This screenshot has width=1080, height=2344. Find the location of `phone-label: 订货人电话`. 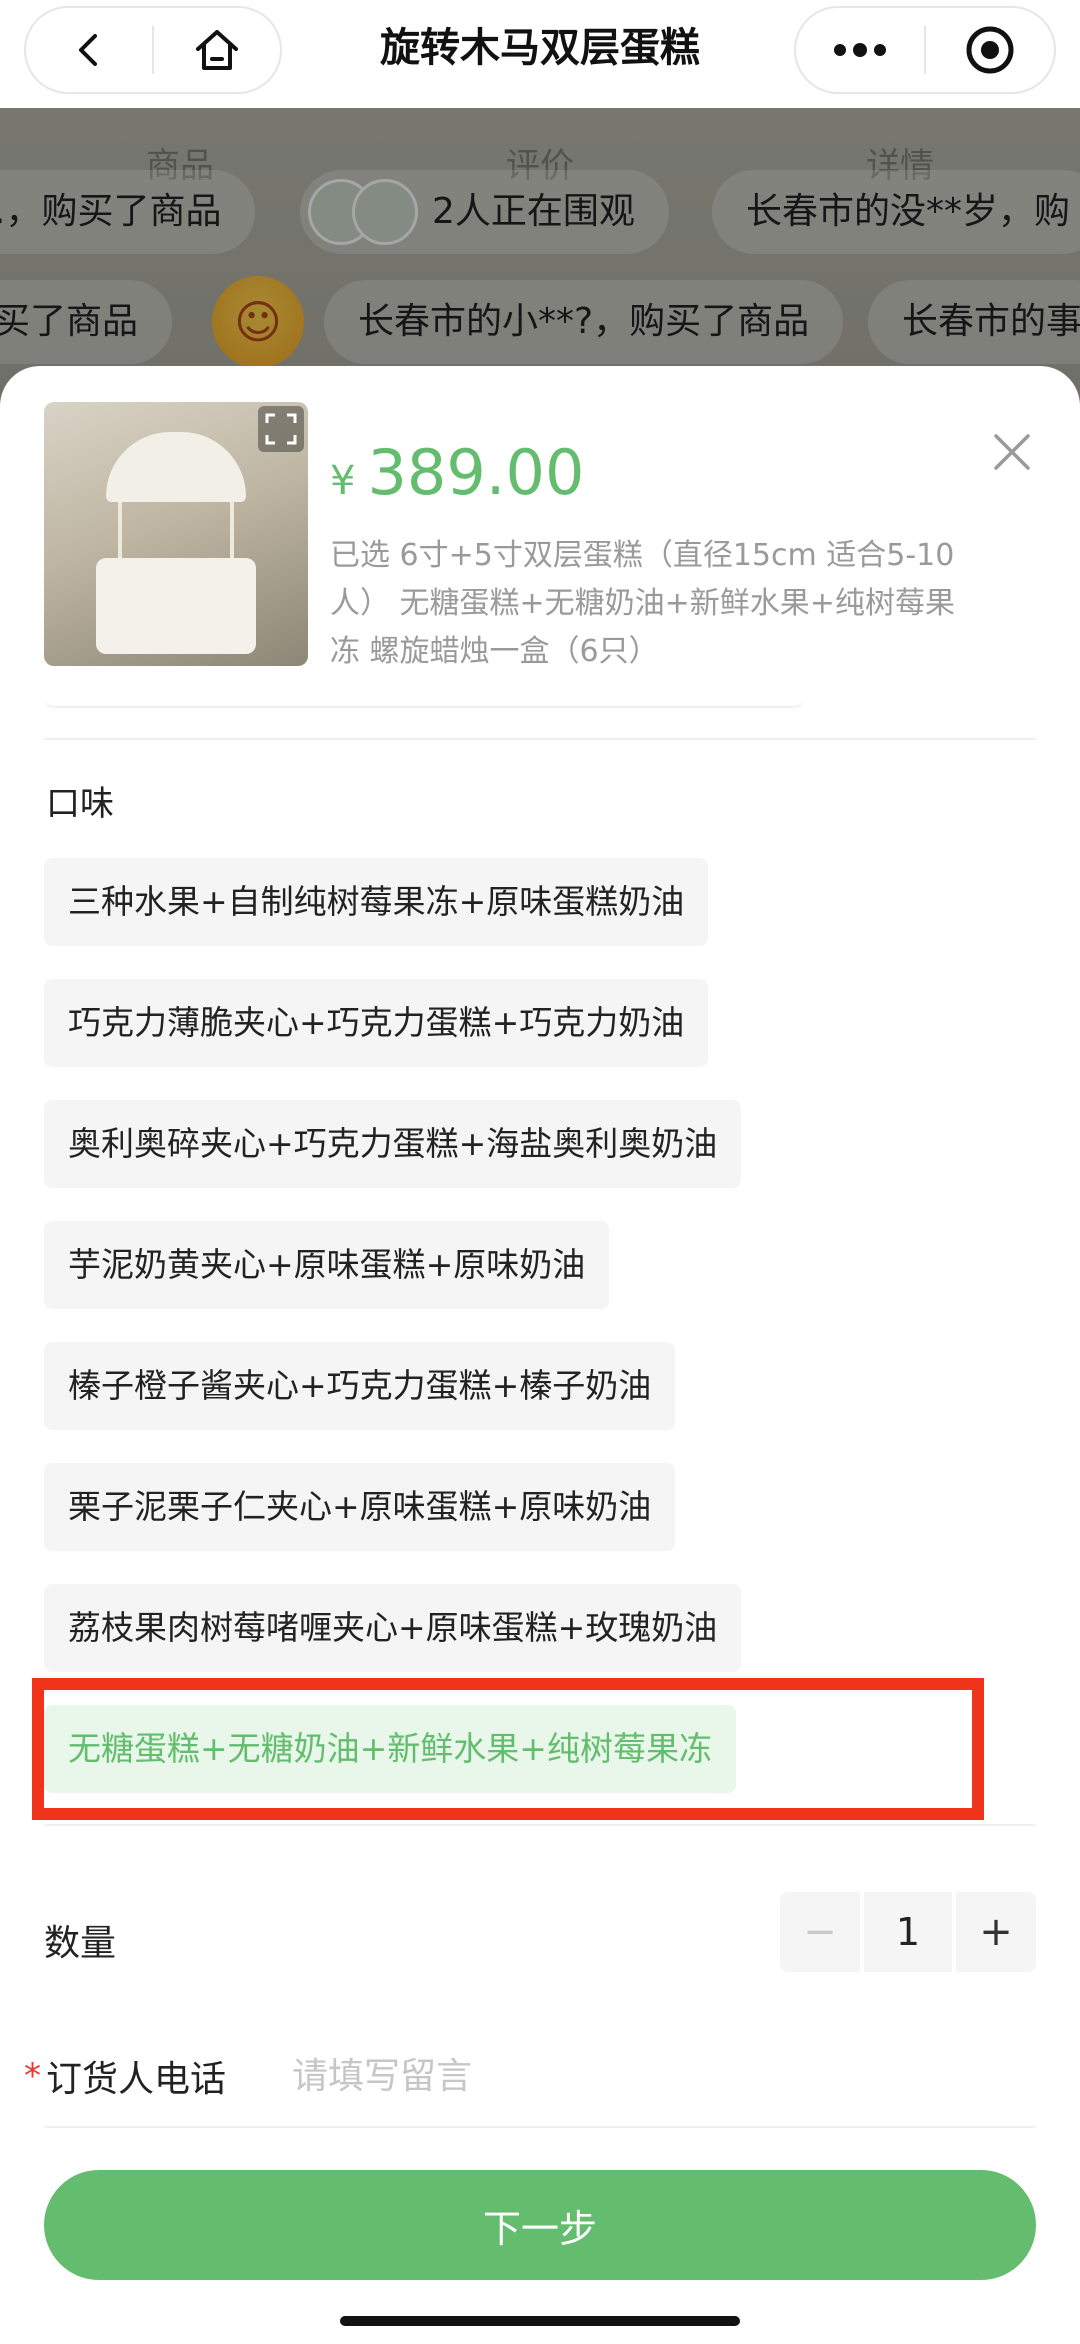

phone-label: 订货人电话 is located at coordinates (136, 2079).